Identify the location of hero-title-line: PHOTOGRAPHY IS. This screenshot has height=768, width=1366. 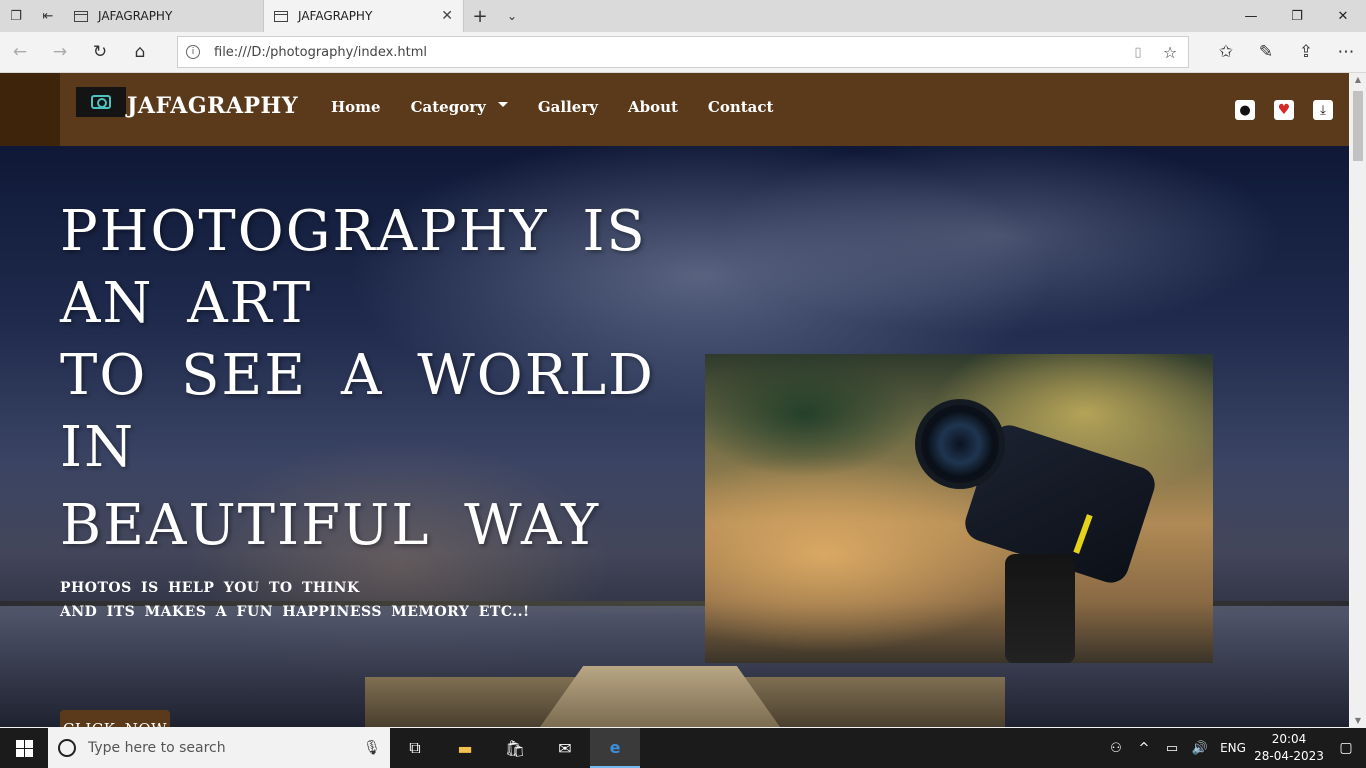
(353, 231).